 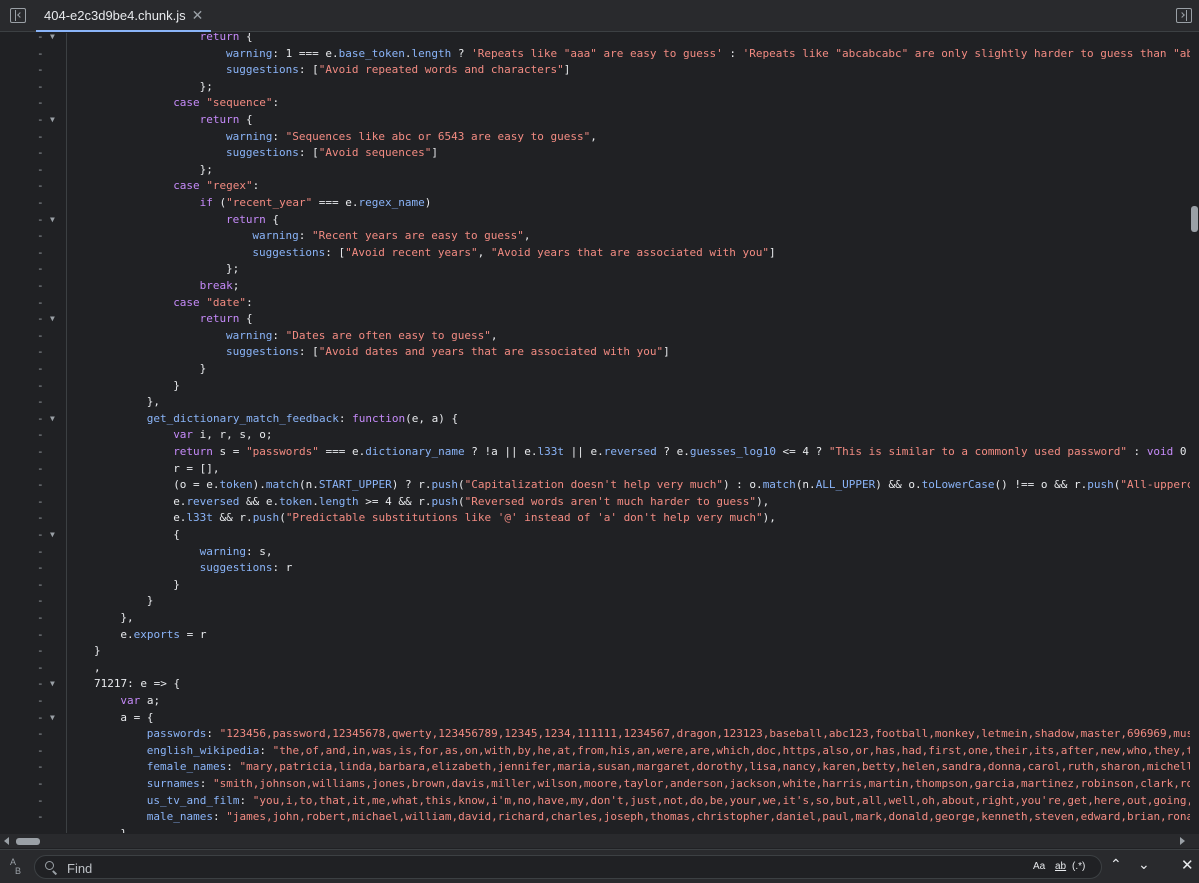 I want to click on code-line: }, so click(x=123, y=829).